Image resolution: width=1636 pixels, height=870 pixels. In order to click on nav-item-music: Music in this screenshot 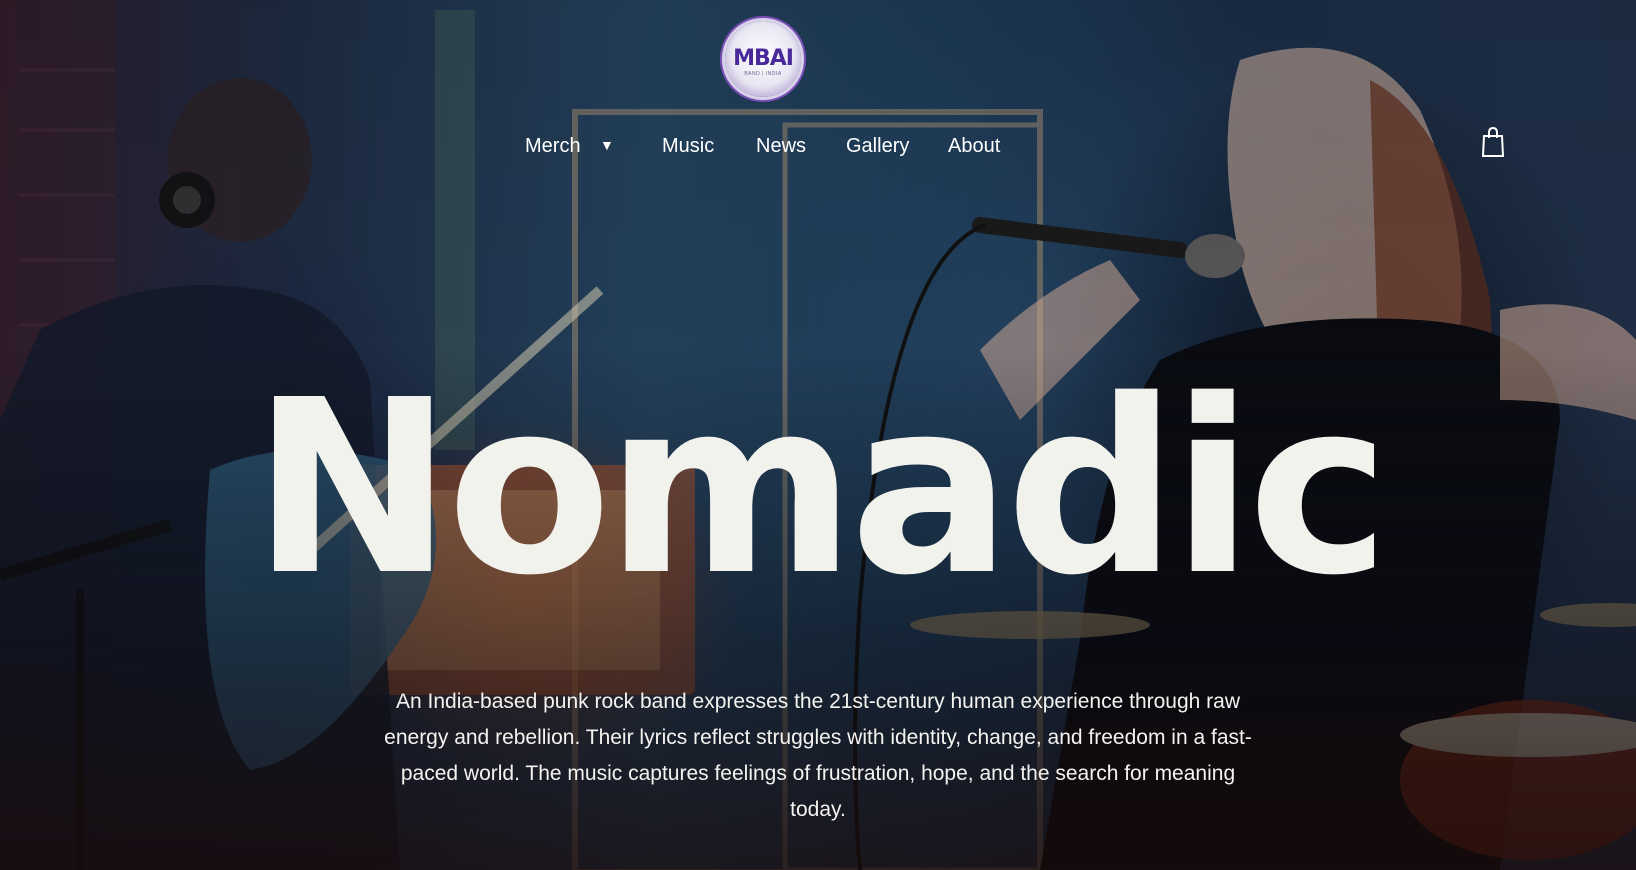, I will do `click(688, 146)`.